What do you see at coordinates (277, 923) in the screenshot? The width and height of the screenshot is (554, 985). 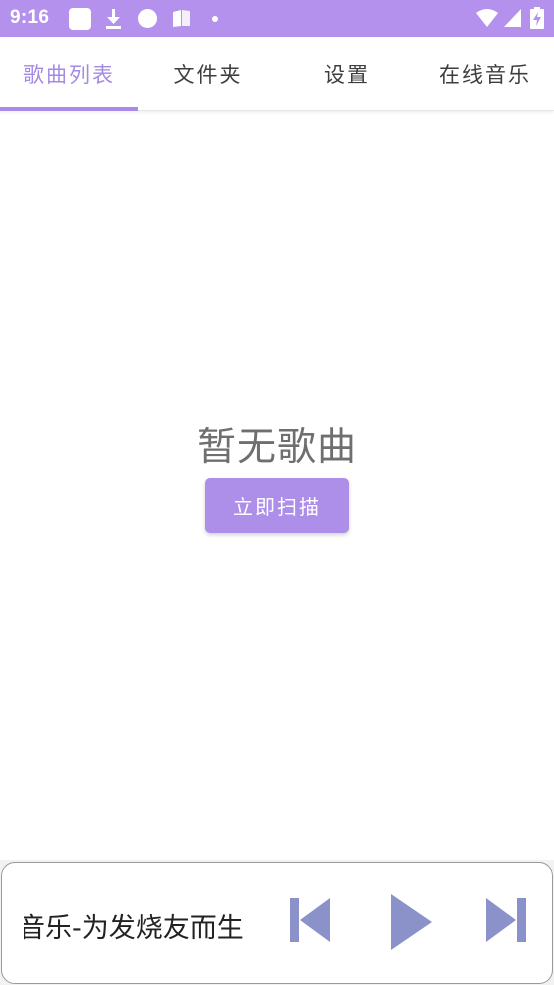 I see `mini-player: 音乐-为发烧友而生` at bounding box center [277, 923].